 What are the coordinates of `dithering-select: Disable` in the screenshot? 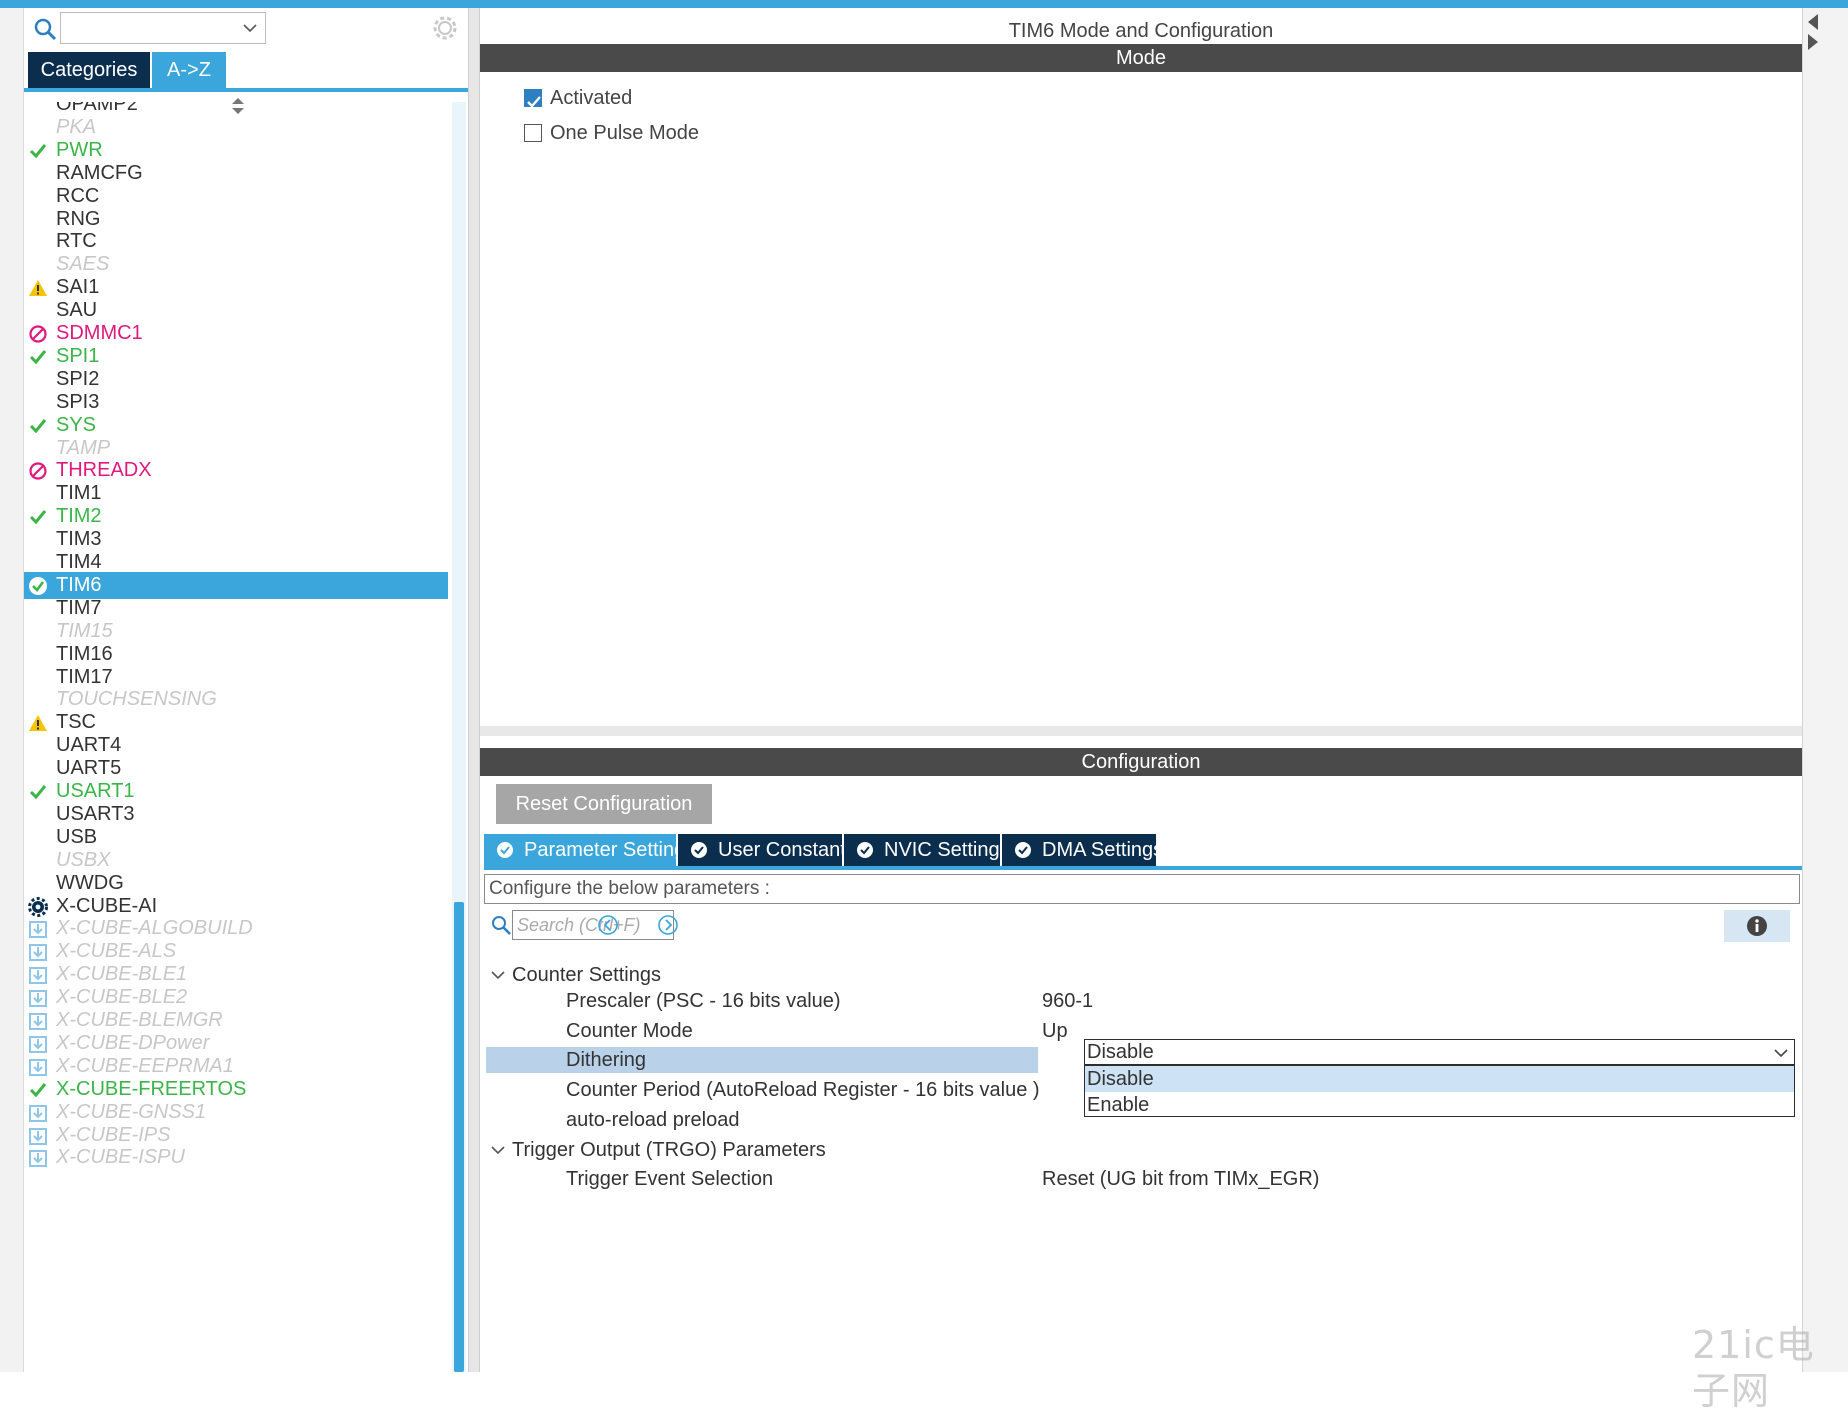 It's located at (1439, 1052).